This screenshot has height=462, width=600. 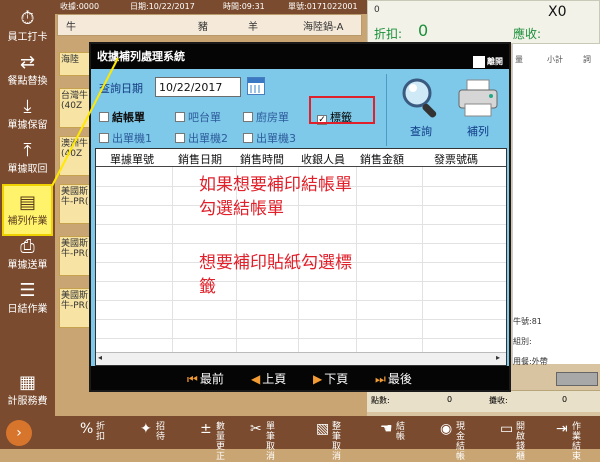 I want to click on calendar-icon, so click(x=256, y=86).